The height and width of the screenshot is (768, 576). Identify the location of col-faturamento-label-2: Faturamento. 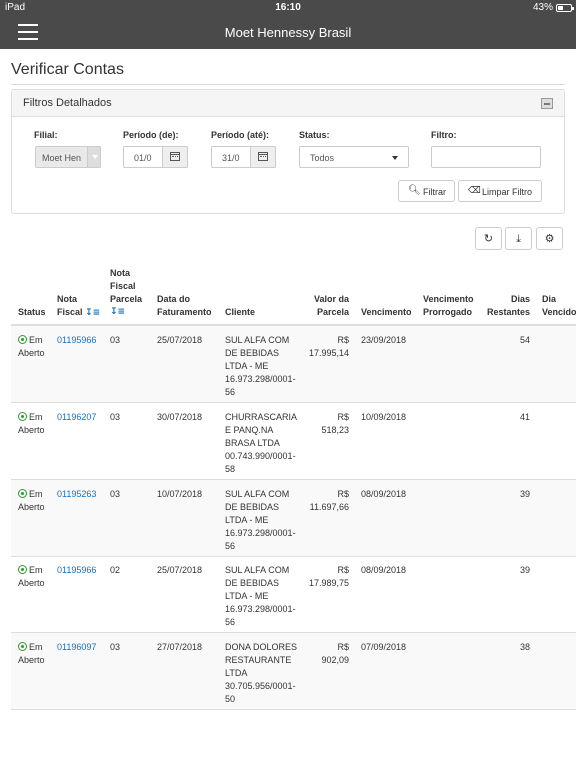
(184, 312).